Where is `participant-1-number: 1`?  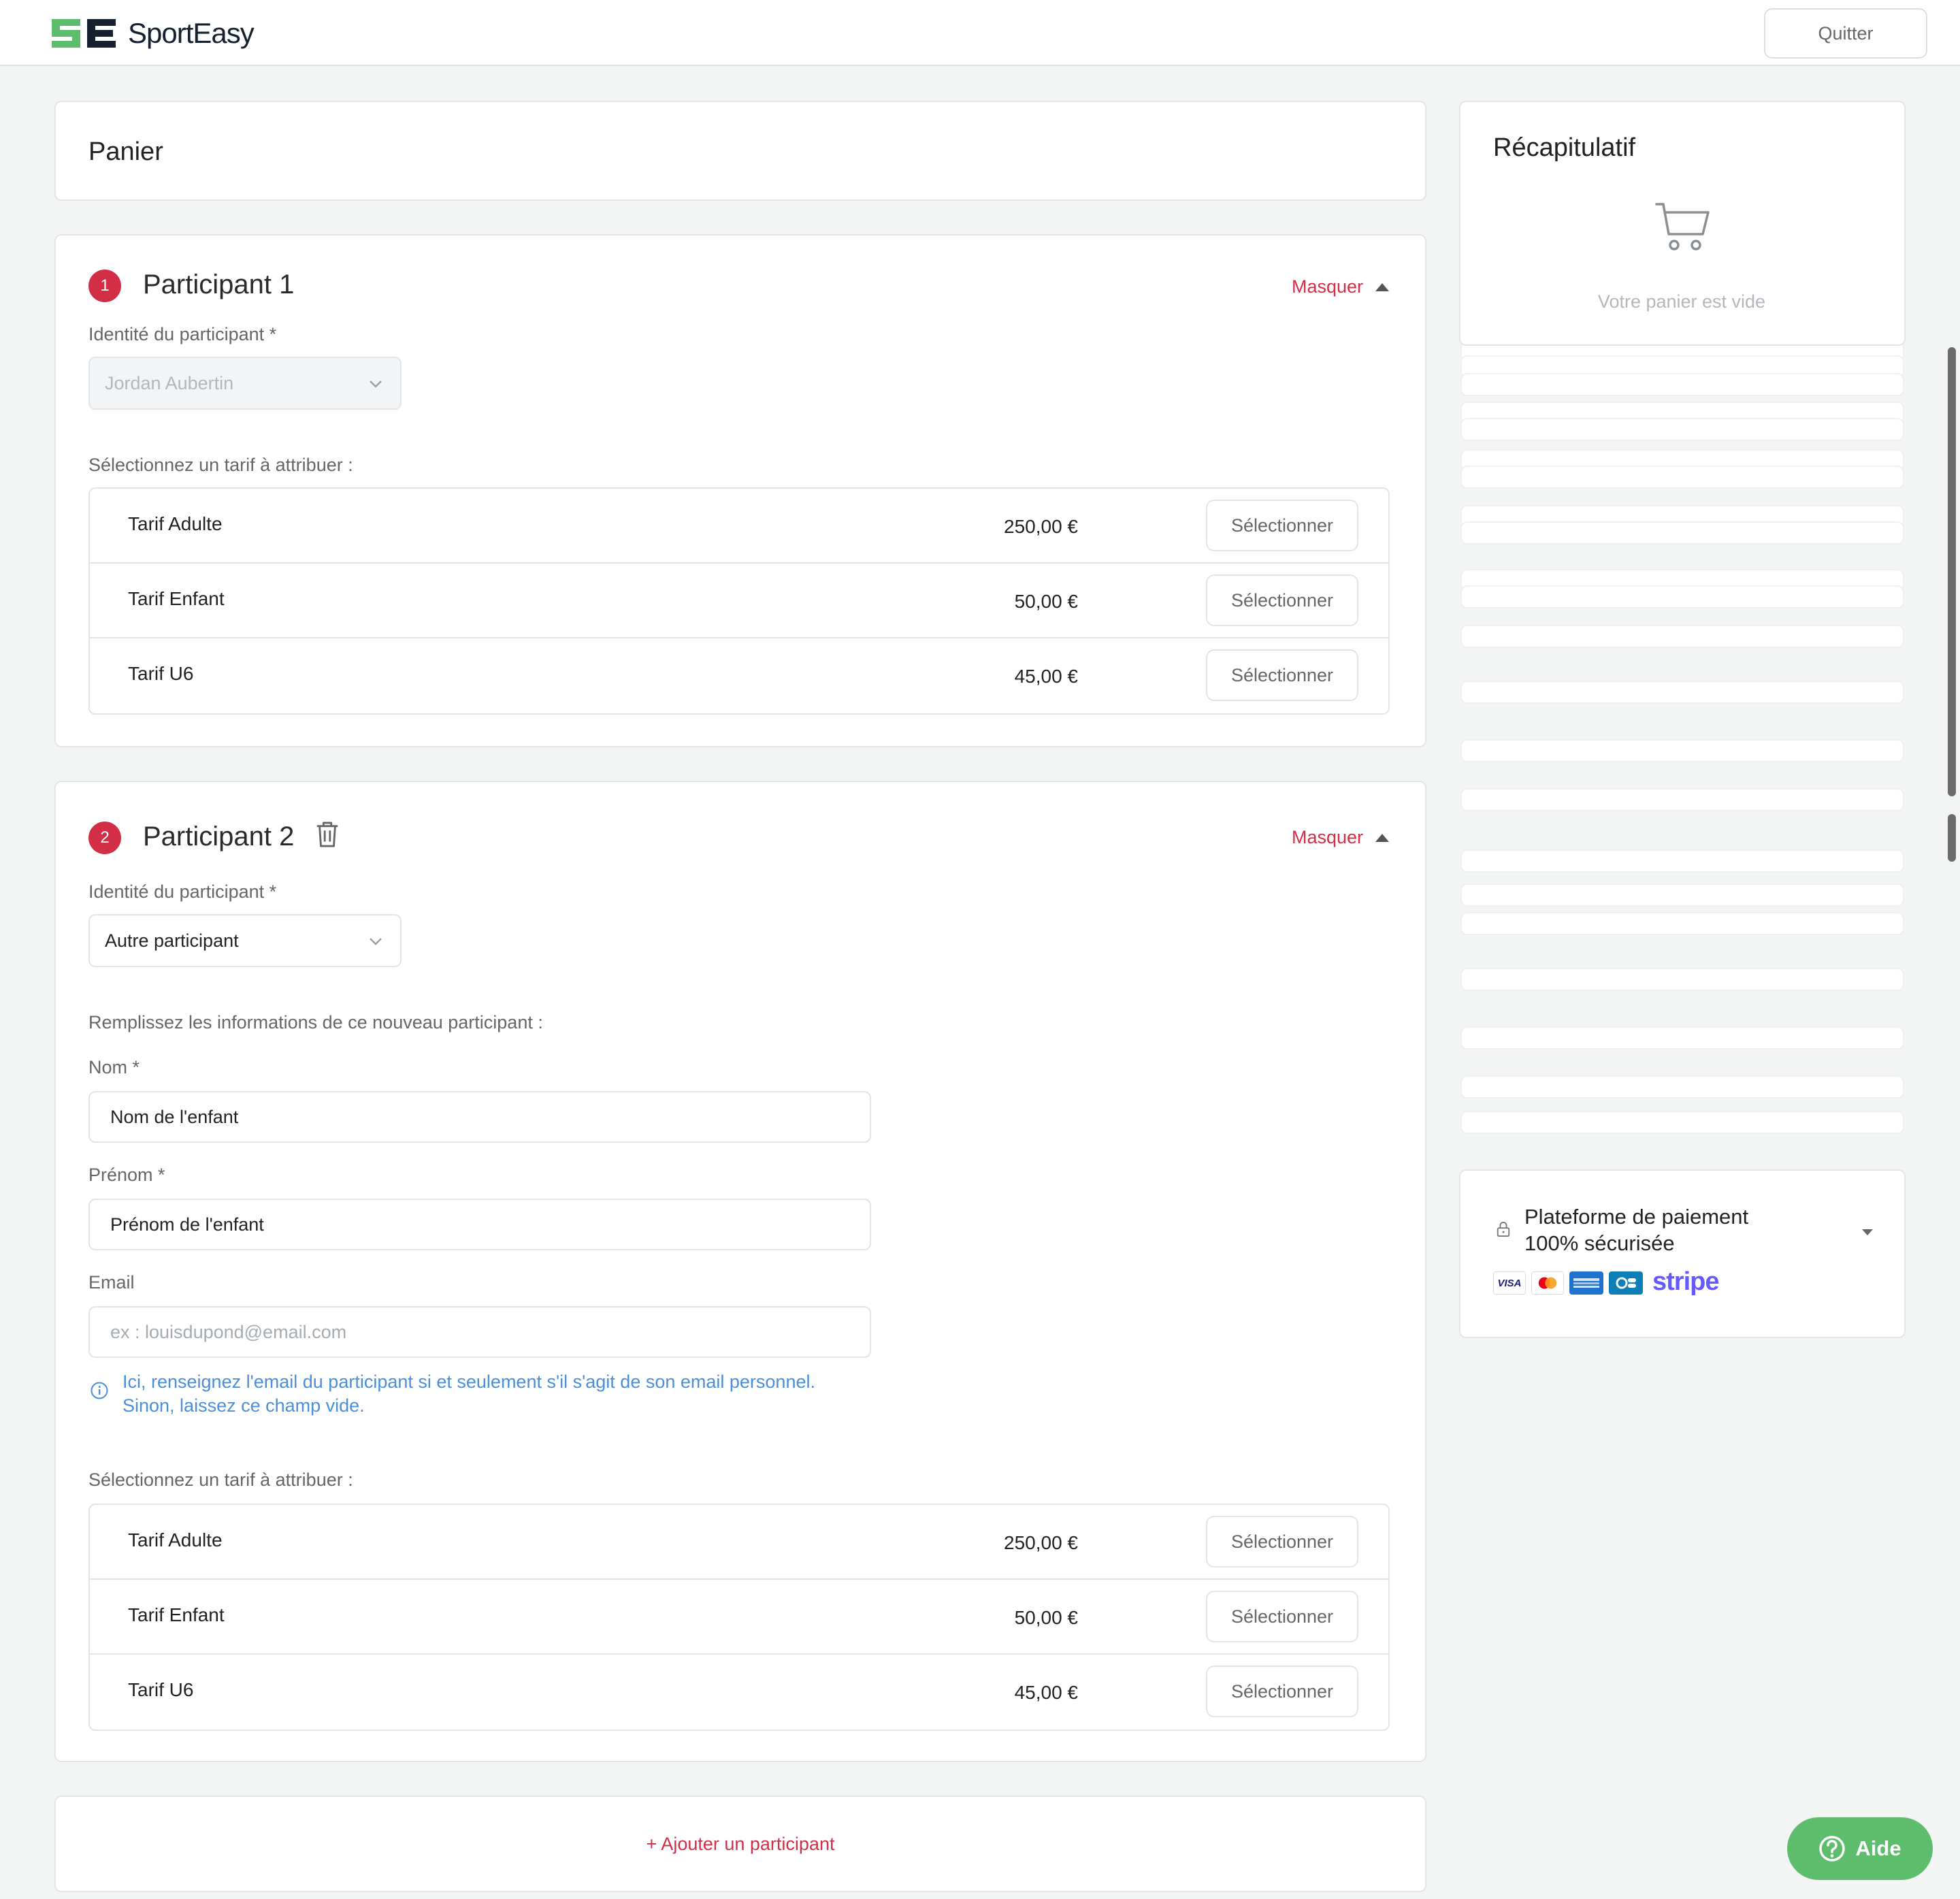
participant-1-number: 1 is located at coordinates (105, 286).